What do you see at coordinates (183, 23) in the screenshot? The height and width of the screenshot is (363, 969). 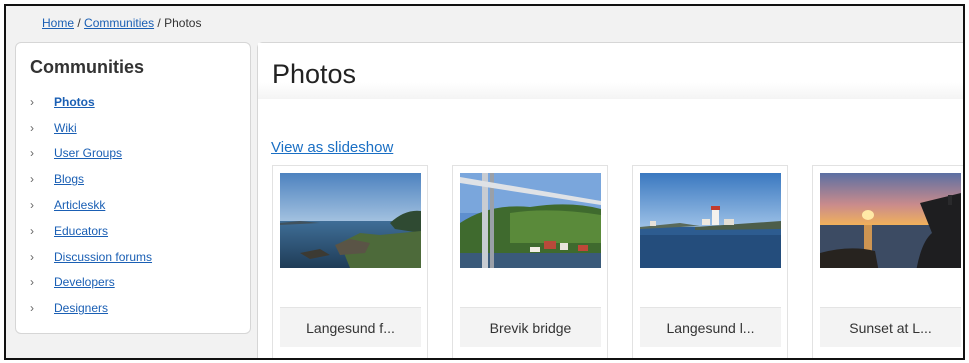 I see `breadcrumb-current: Photos` at bounding box center [183, 23].